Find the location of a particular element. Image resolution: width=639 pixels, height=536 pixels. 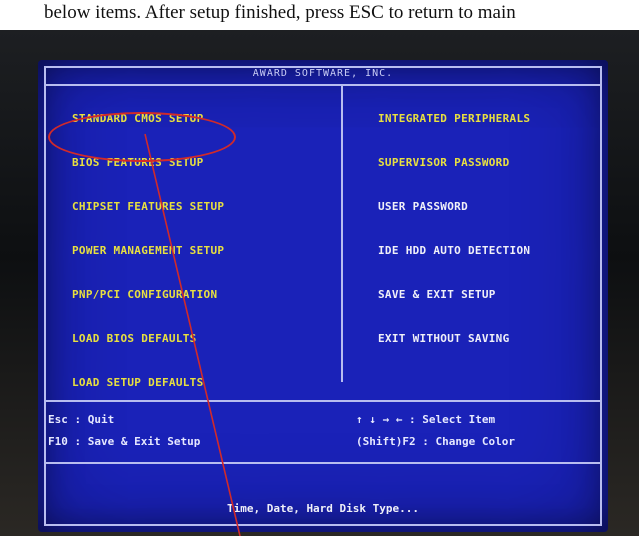

menu-exit-without-saving: EXIT WITHOUT SAVING is located at coordinates (444, 338).